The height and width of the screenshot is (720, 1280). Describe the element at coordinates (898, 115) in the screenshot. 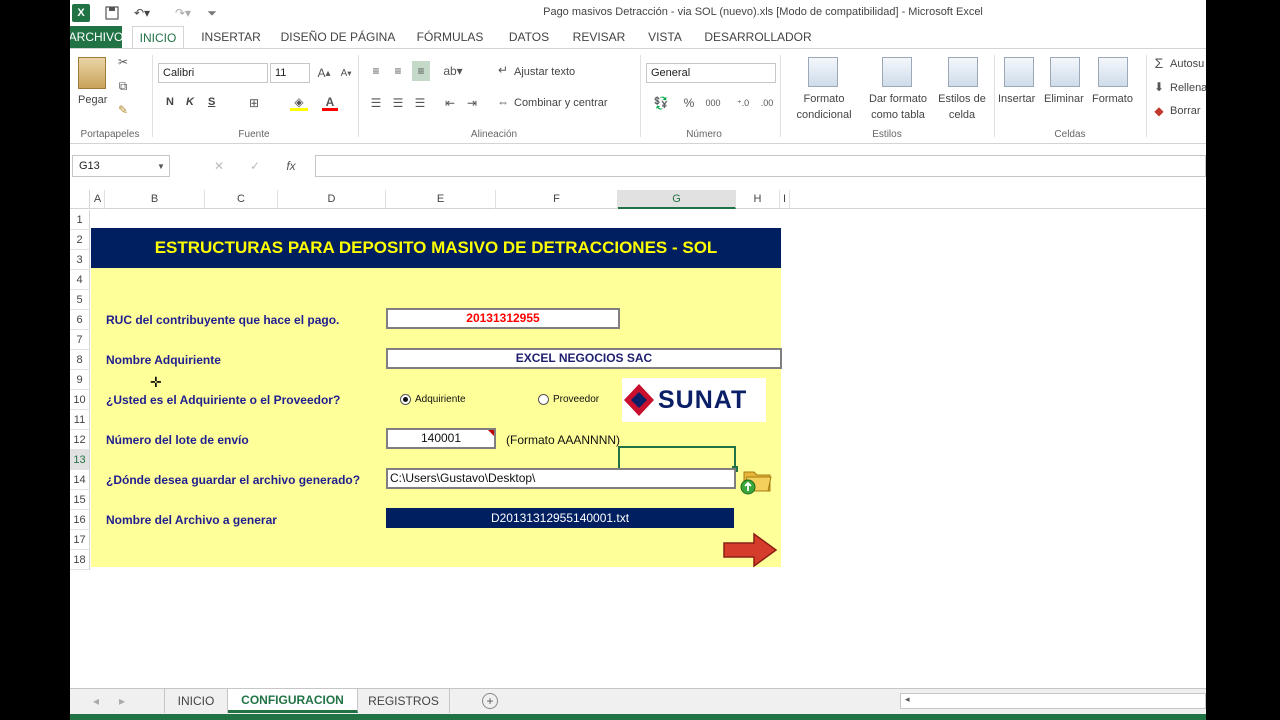

I see `format-as-table-button-line2: como tabla` at that location.